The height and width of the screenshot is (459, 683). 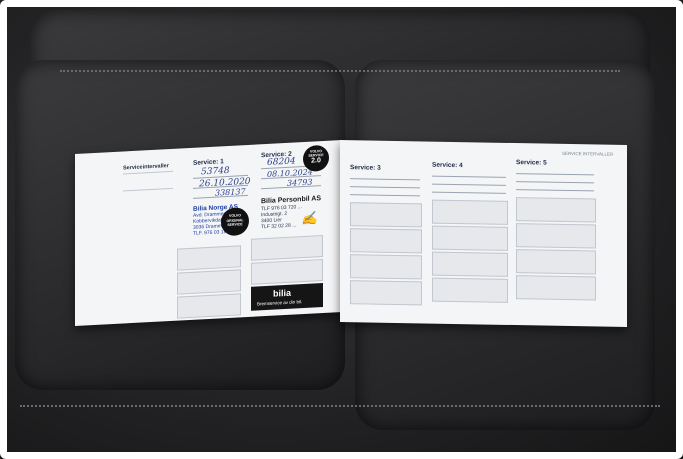 I want to click on service-1-km: 53748, so click(x=215, y=171).